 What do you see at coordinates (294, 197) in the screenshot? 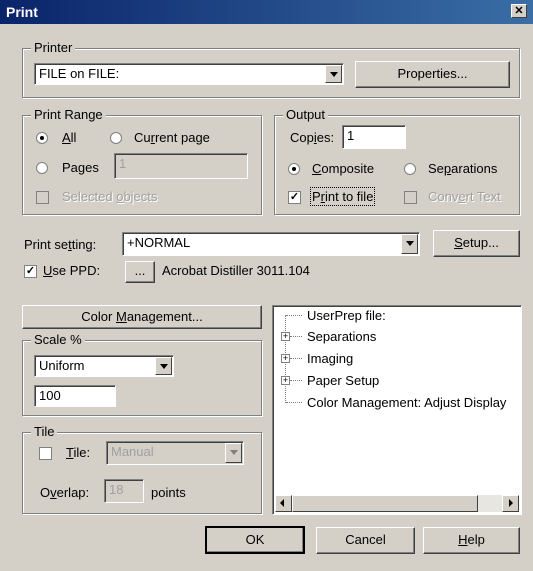
I see `print-to-file-checkbox: ✓` at bounding box center [294, 197].